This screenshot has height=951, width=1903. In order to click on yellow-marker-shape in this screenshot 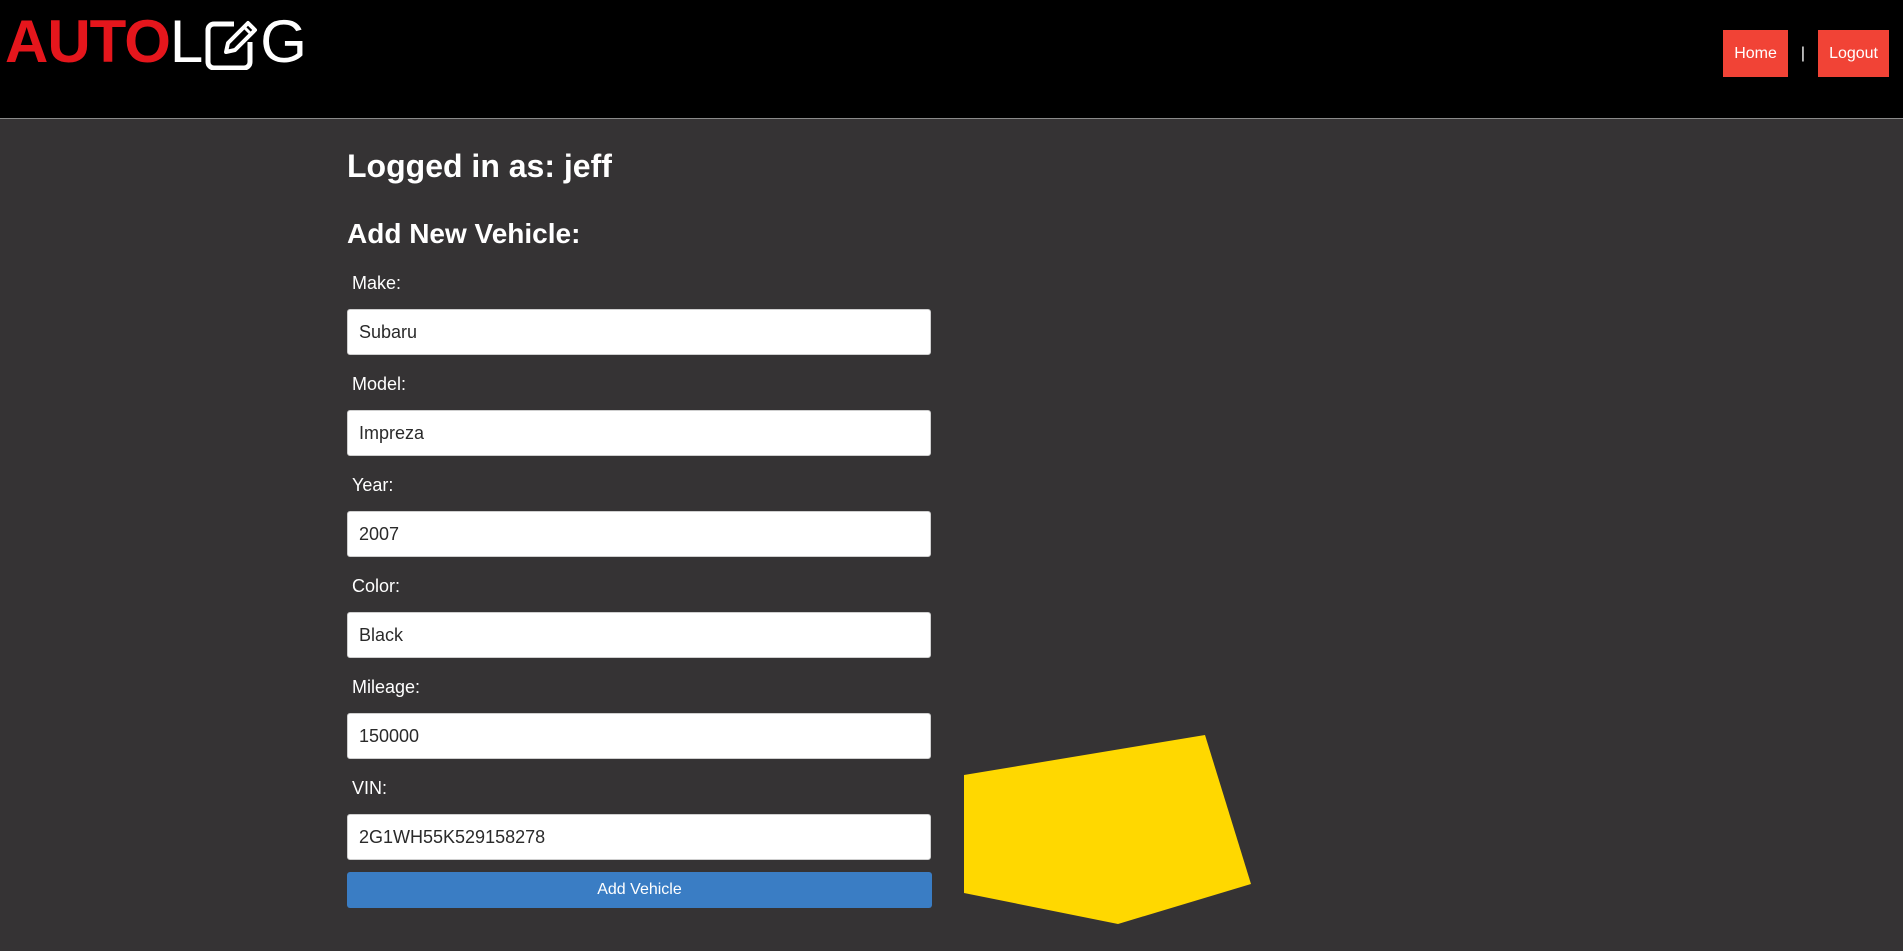, I will do `click(1107, 829)`.